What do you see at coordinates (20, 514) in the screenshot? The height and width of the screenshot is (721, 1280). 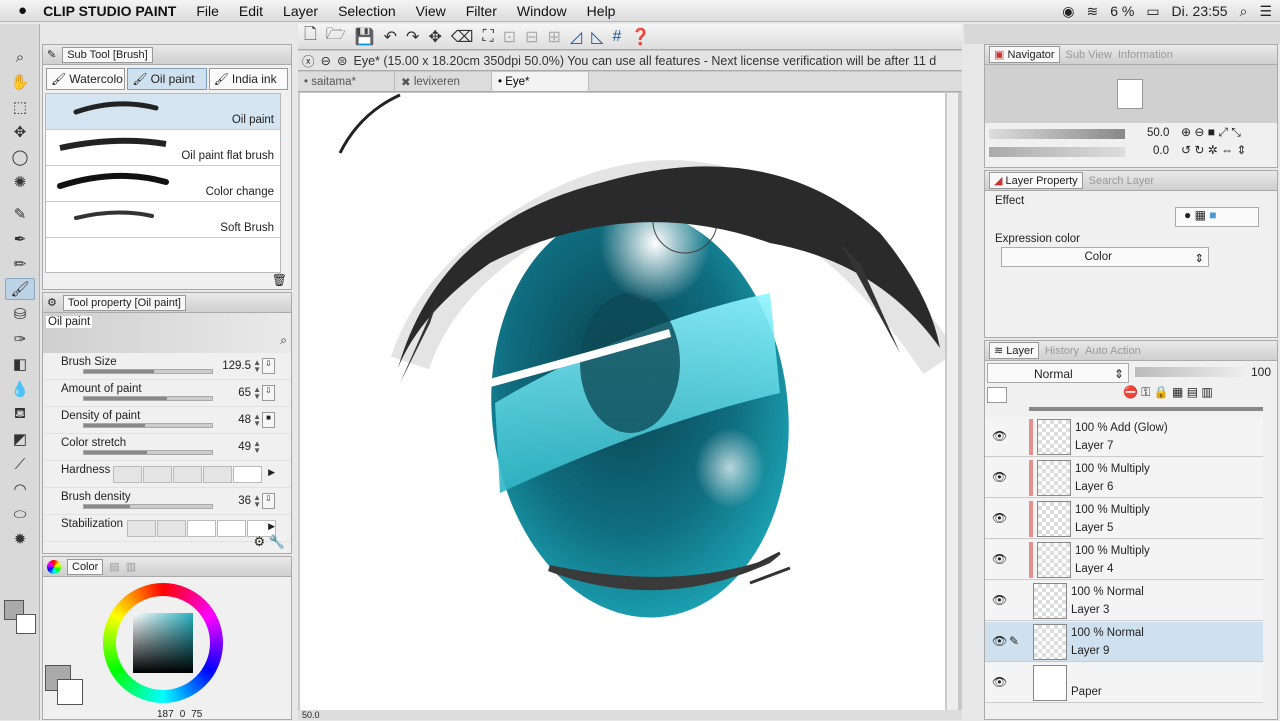 I see `ellipse-tool-icon: ⬭` at bounding box center [20, 514].